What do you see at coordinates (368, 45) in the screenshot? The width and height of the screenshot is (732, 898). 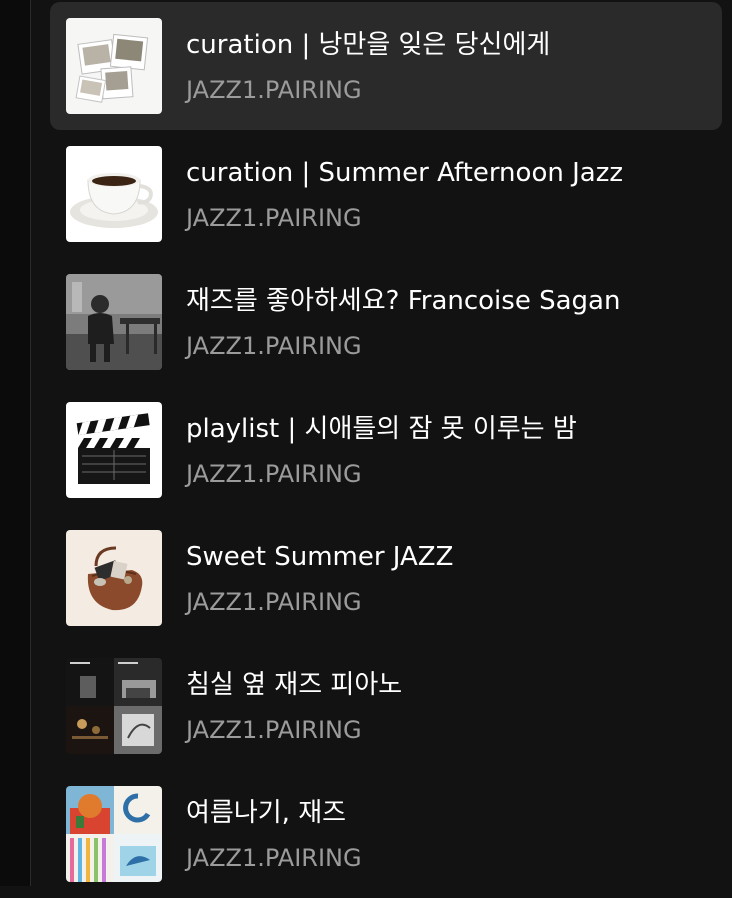 I see `playlist-title: curation | 낭만을 잊은 당신에게` at bounding box center [368, 45].